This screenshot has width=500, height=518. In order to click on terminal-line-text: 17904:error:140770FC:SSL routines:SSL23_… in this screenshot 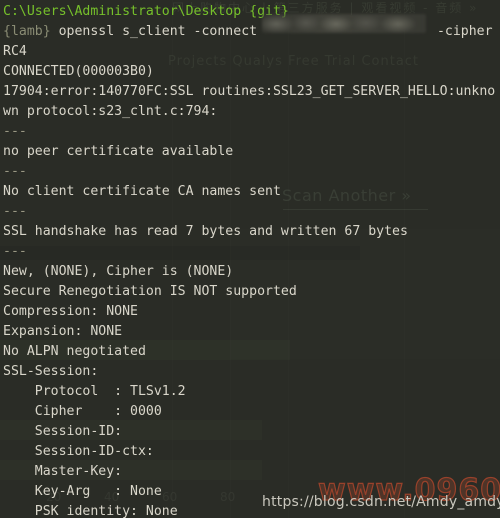, I will do `click(249, 91)`.